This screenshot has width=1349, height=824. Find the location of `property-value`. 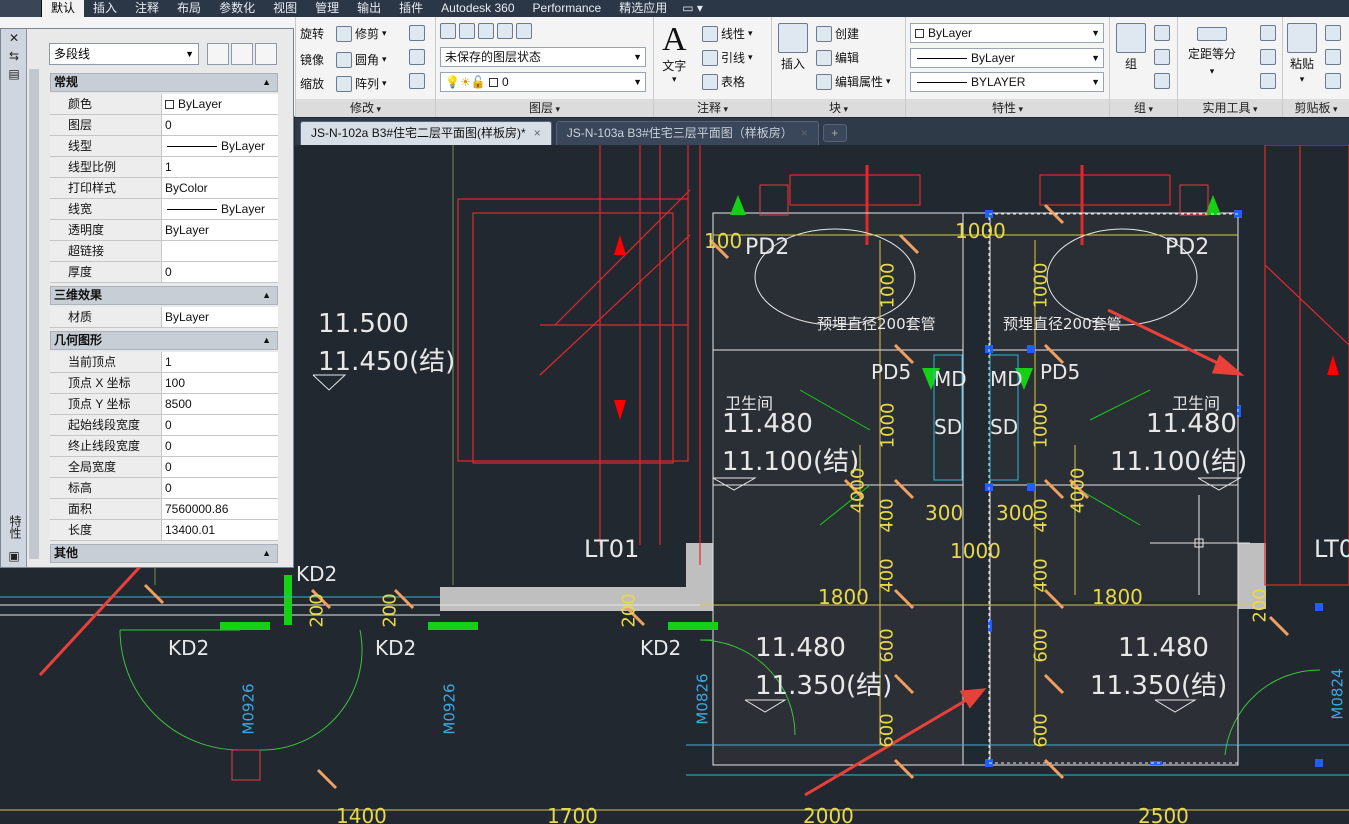

property-value is located at coordinates (220, 251).